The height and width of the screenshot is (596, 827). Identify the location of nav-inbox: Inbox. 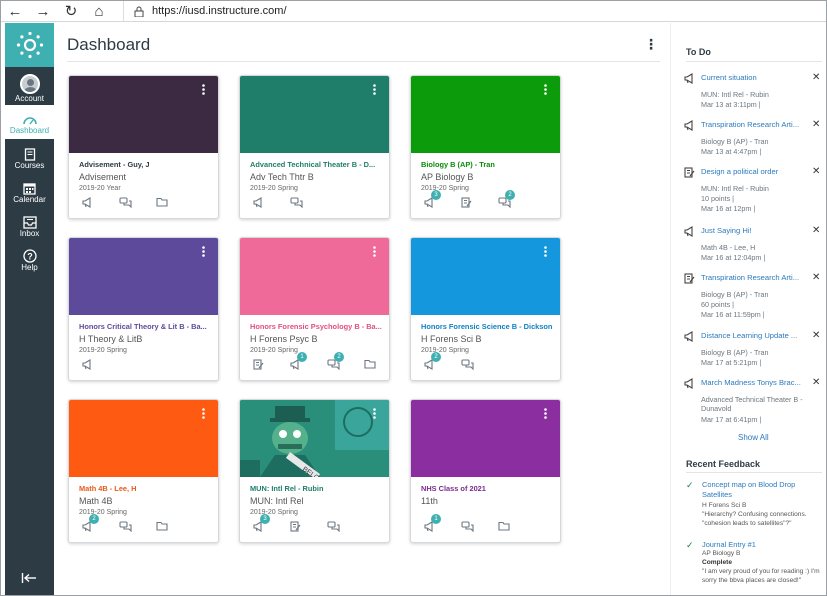
(29, 224).